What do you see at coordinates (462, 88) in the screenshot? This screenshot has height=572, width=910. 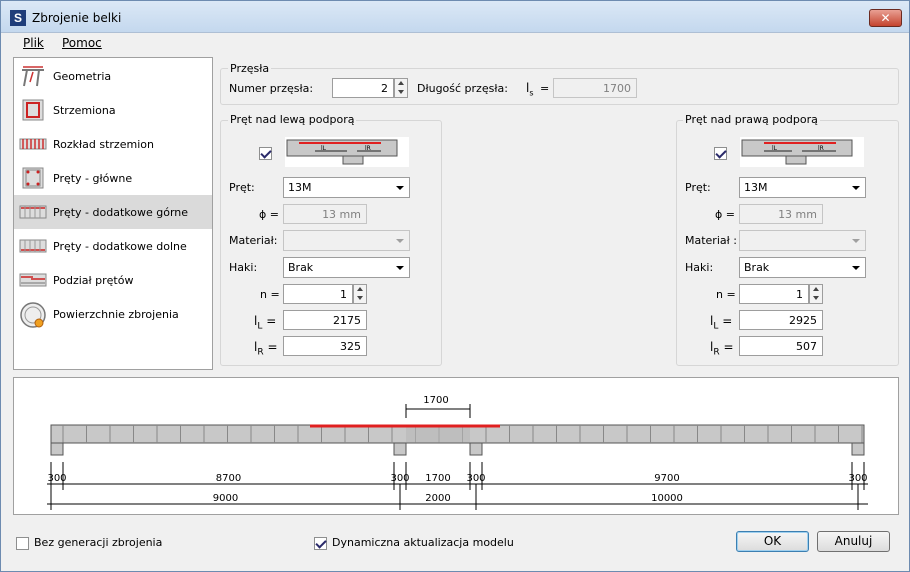 I see `span-length-label: Długość przęsła:` at bounding box center [462, 88].